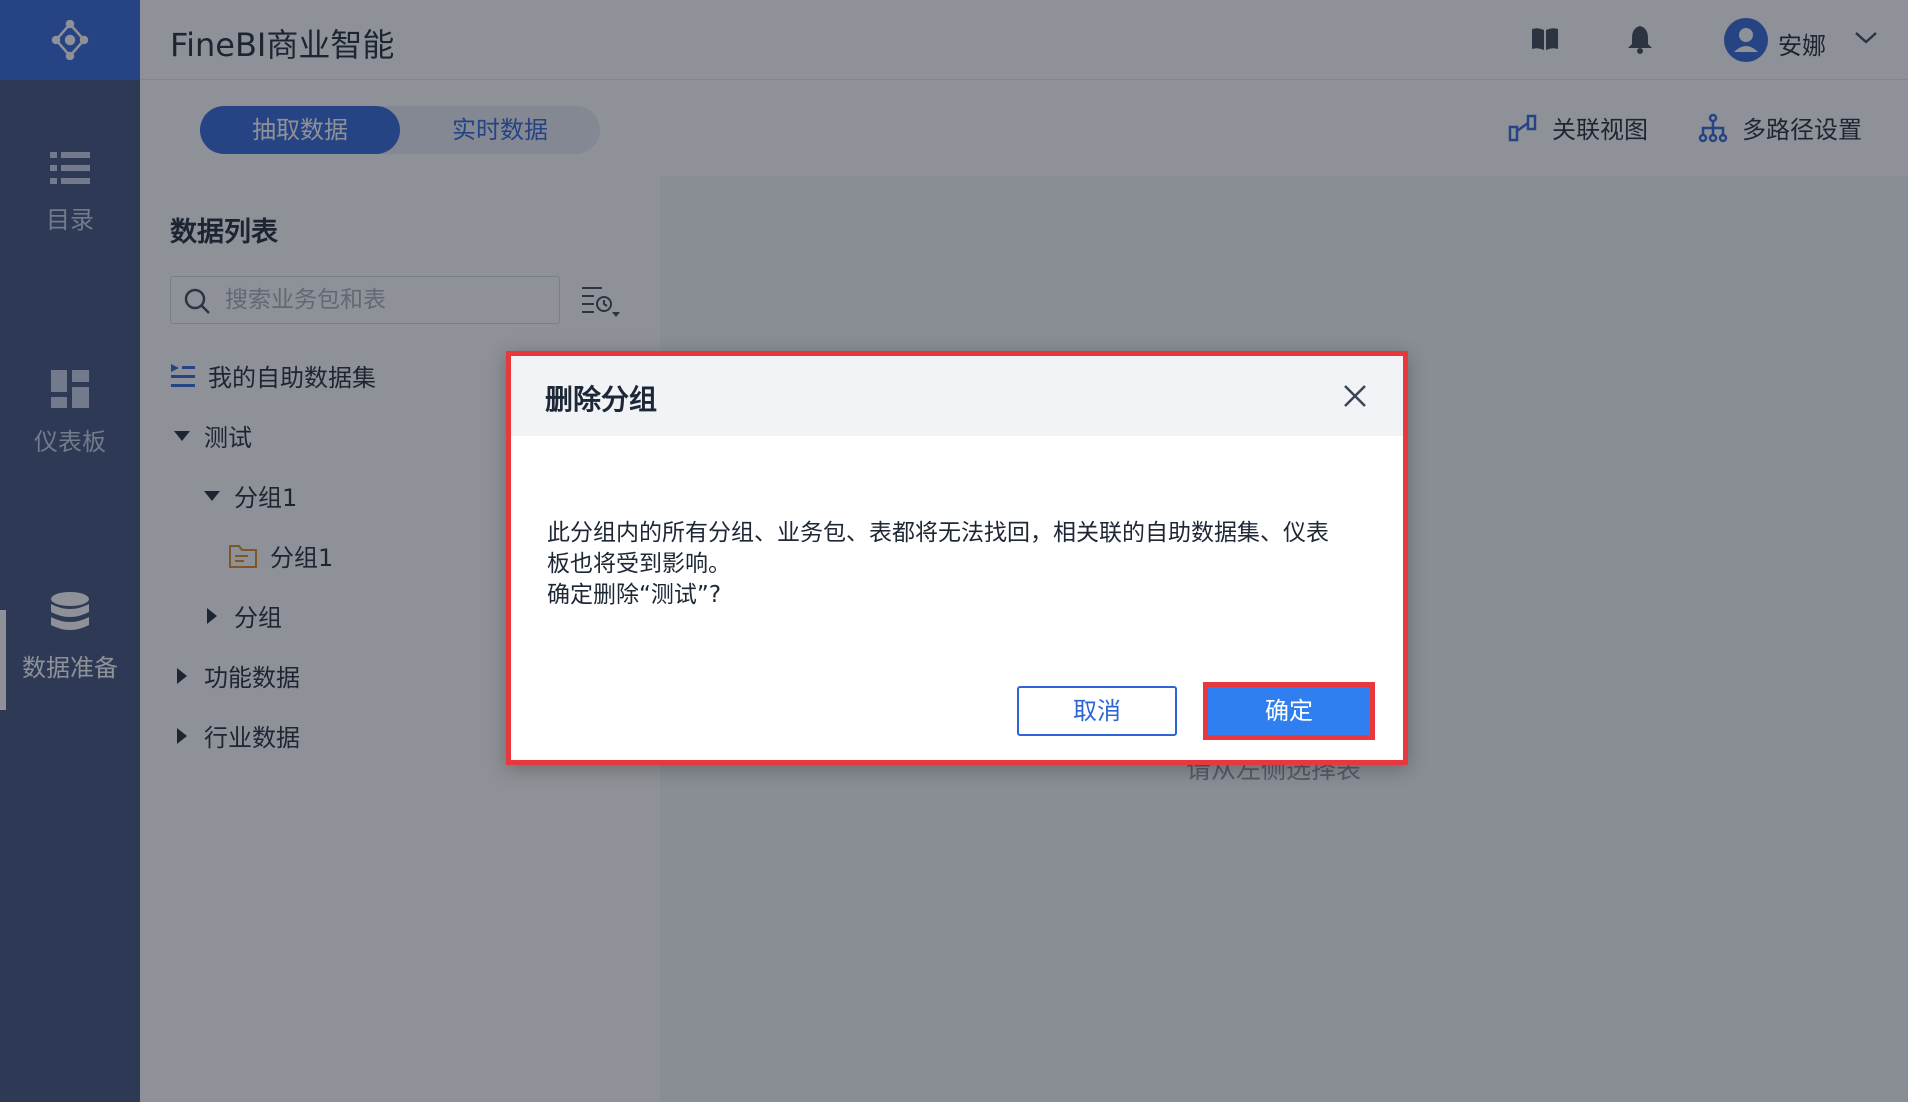  What do you see at coordinates (938, 533) in the screenshot?
I see `dialog-message-line: 此分组内的所有分组、业务包、表都将无法找回，相关联的自助数据集、仪表` at bounding box center [938, 533].